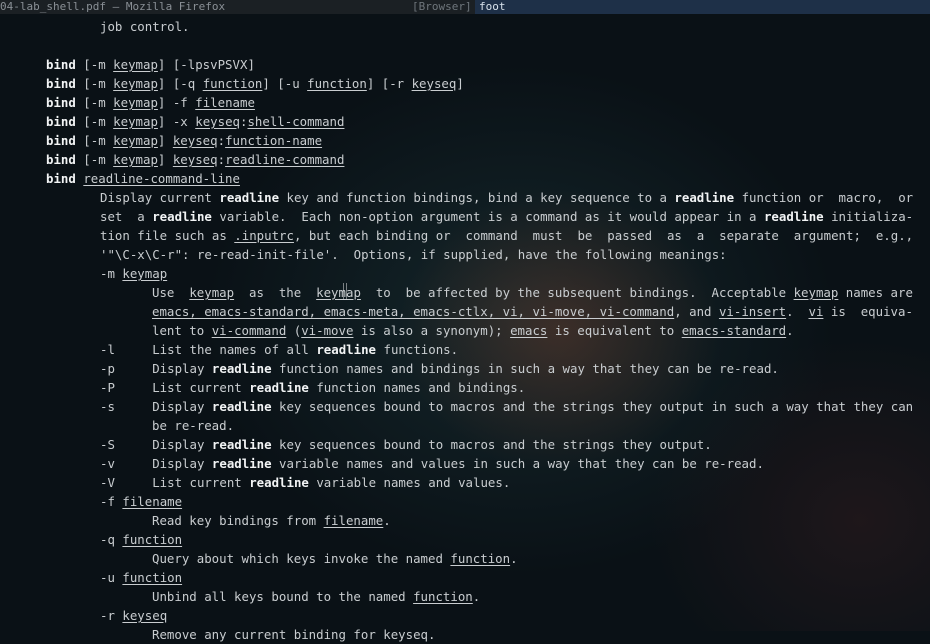  What do you see at coordinates (529, 330) in the screenshot?
I see `underlined-term: emacs` at bounding box center [529, 330].